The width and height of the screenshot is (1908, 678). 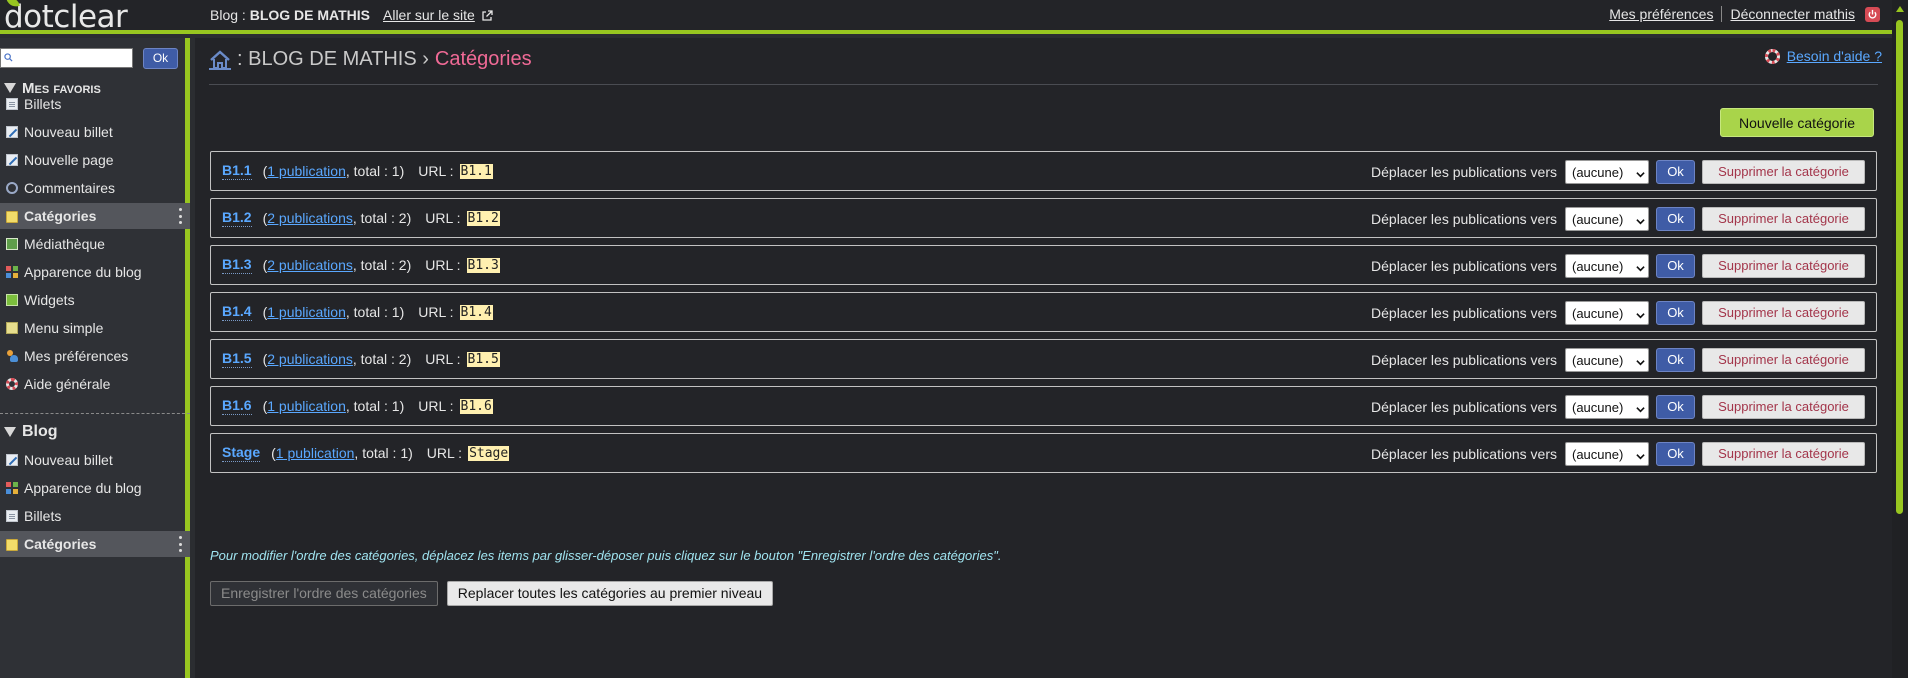 I want to click on blog-section-toggle: Blog, so click(x=29, y=432).